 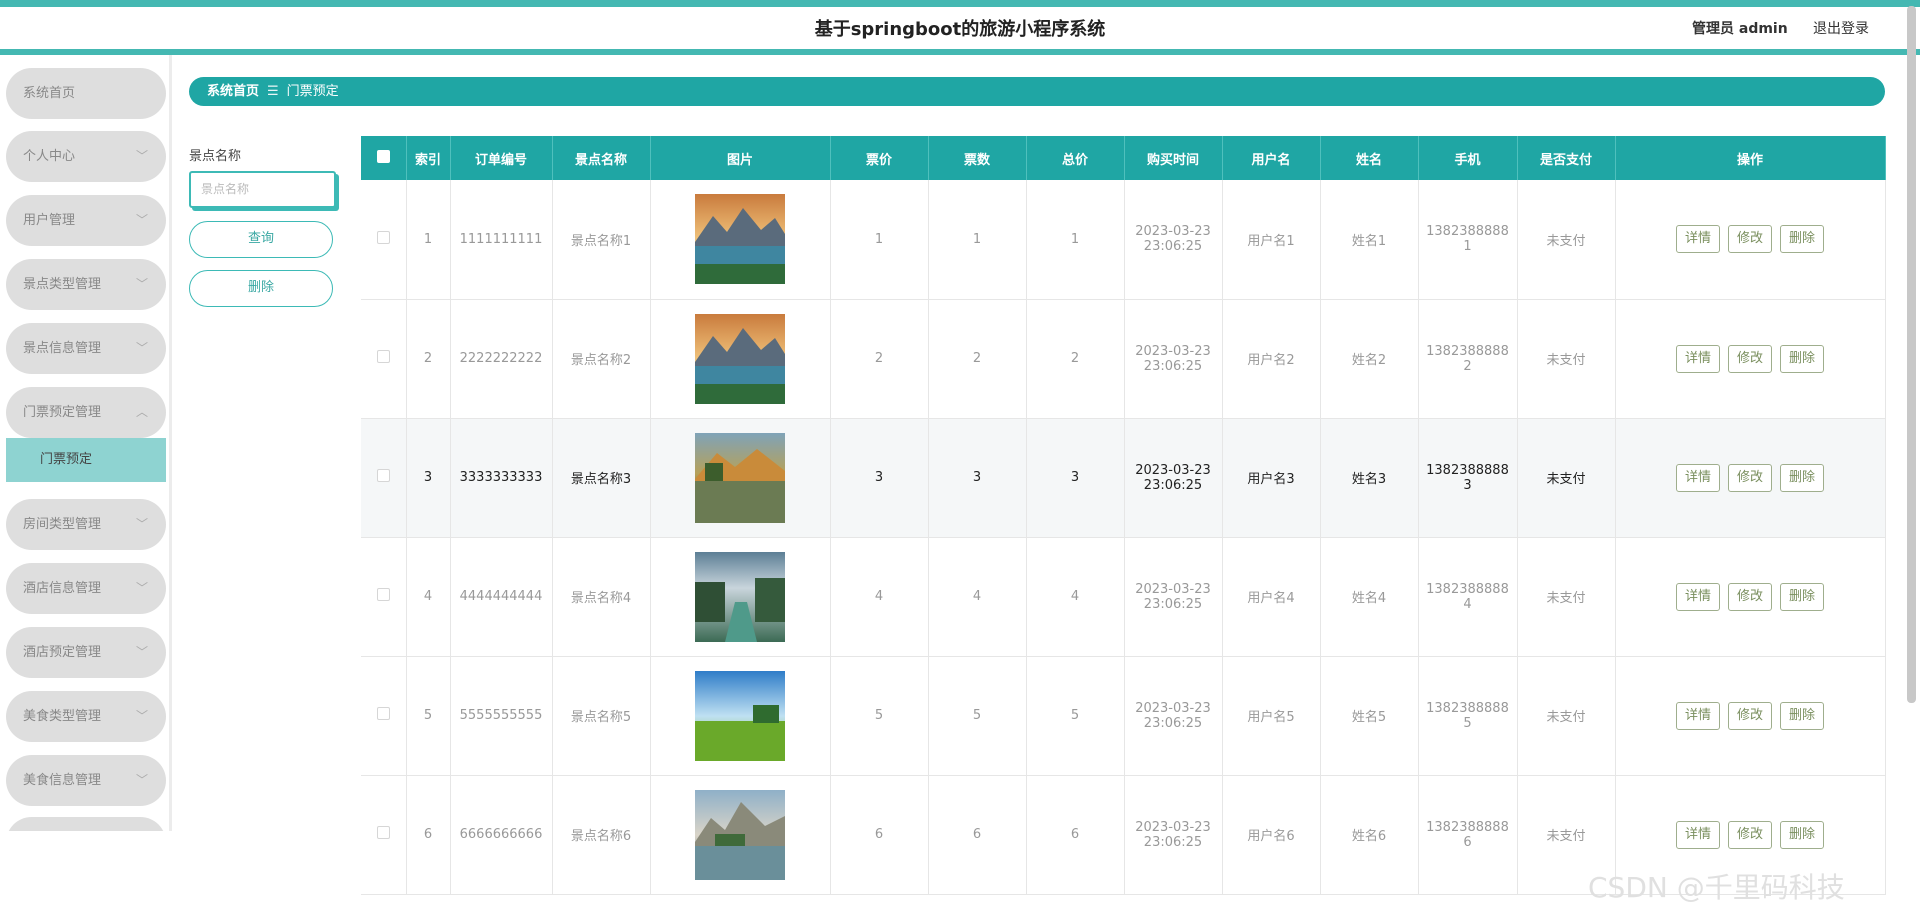 I want to click on sidebar-item-ticket-booking: 门票预定管理 ︿, so click(x=86, y=412).